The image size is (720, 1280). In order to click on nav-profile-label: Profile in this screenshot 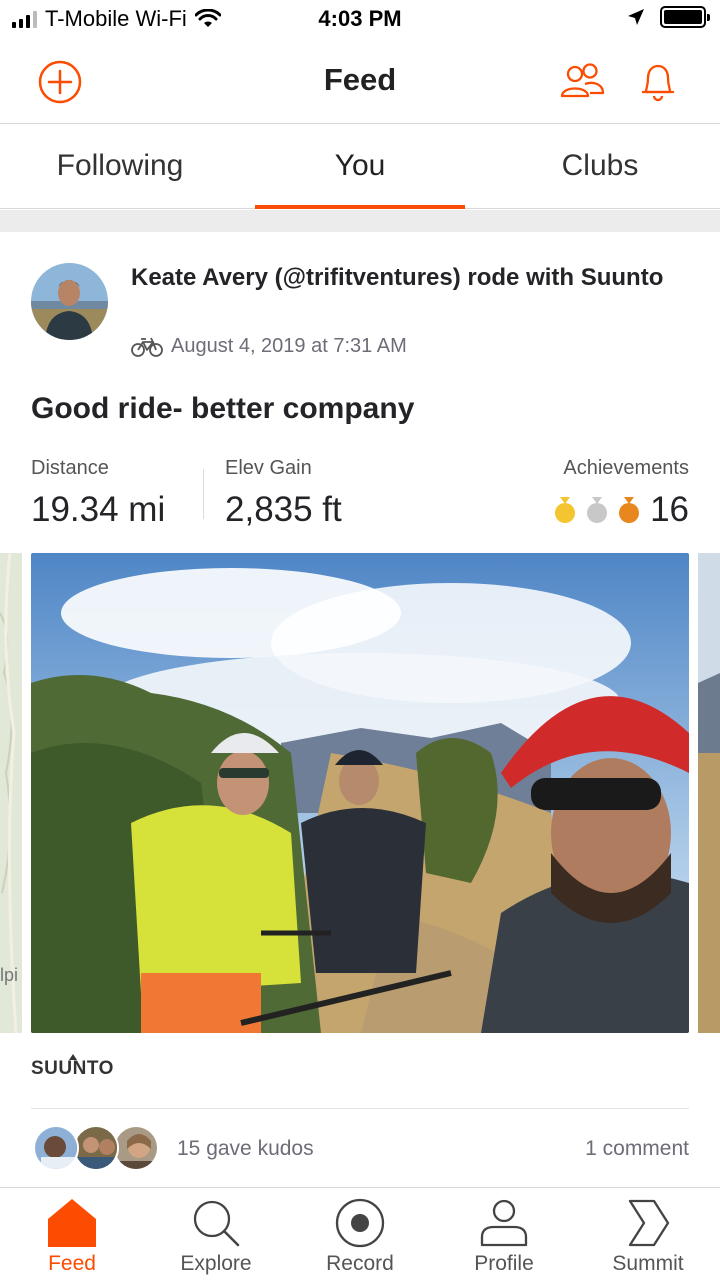, I will do `click(504, 1263)`.